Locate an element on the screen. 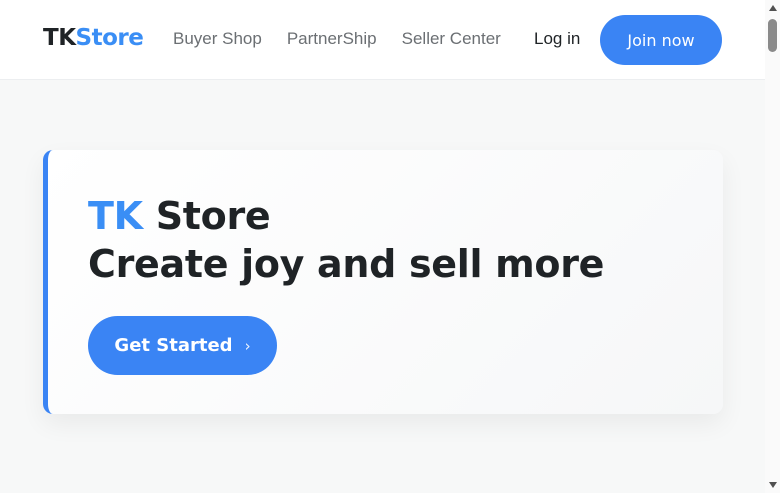  nav-links: Buyer Shop PartnerShip Seller Center is located at coordinates (349, 39).